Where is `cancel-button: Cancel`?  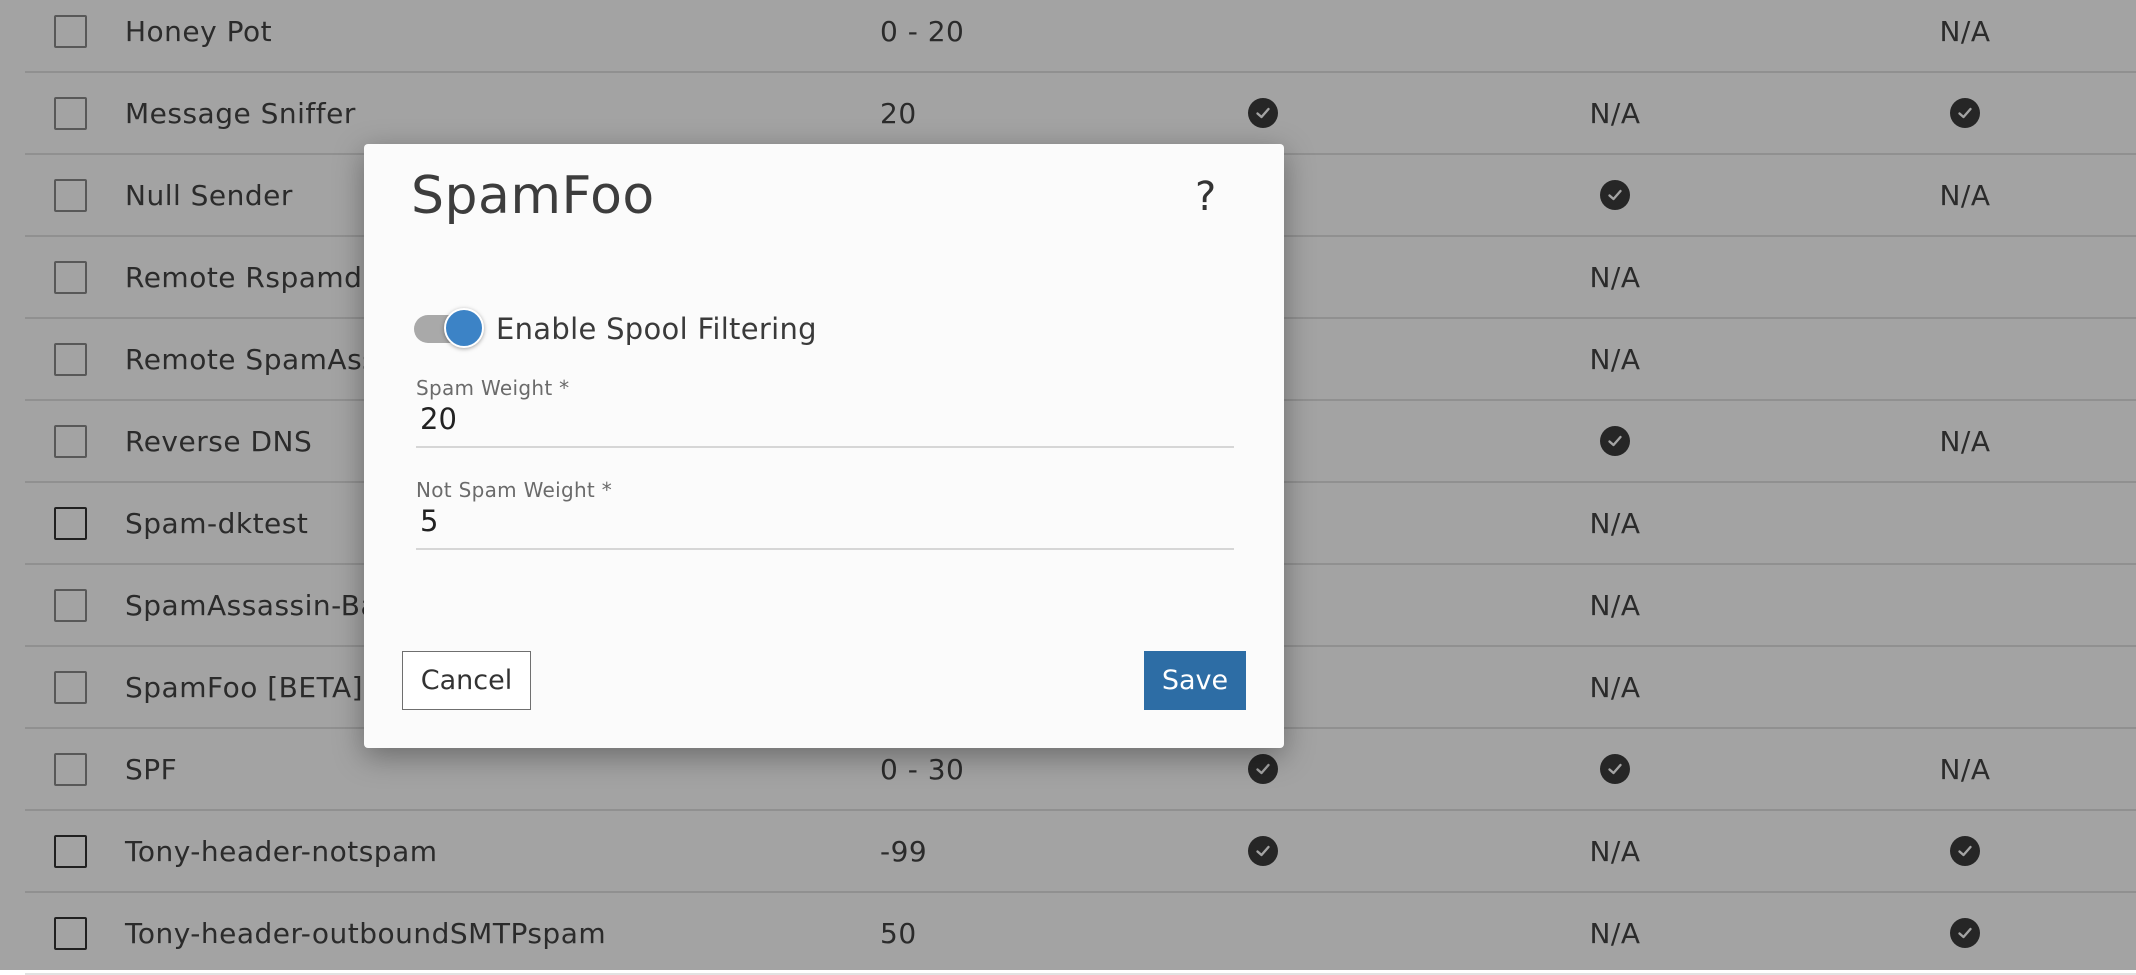
cancel-button: Cancel is located at coordinates (466, 680).